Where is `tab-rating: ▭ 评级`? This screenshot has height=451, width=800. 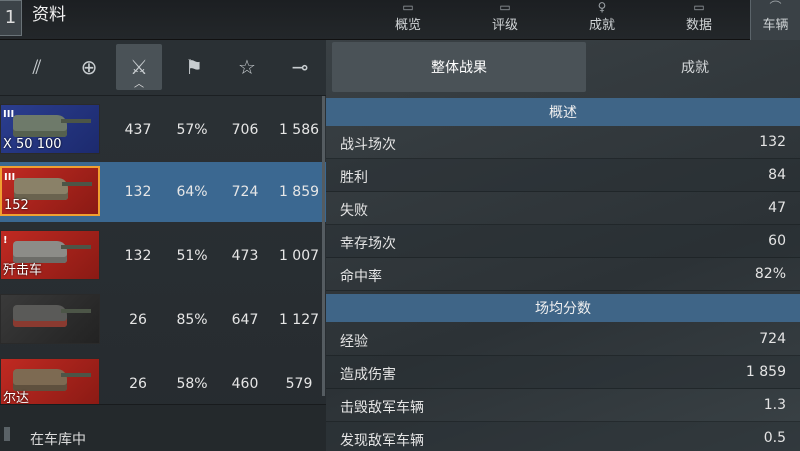
tab-rating: ▭ 评级 is located at coordinates (505, 20).